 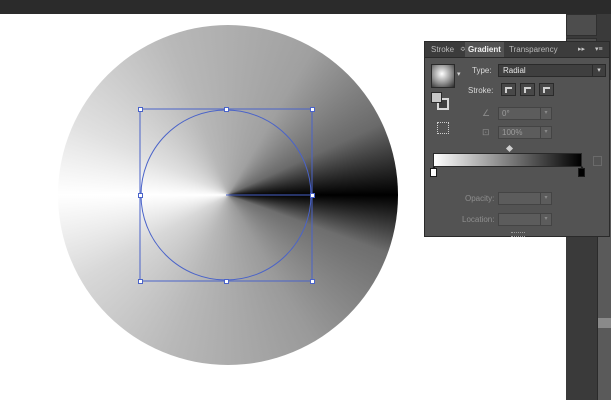 I want to click on fill-stroke-swap-icon, so click(x=441, y=103).